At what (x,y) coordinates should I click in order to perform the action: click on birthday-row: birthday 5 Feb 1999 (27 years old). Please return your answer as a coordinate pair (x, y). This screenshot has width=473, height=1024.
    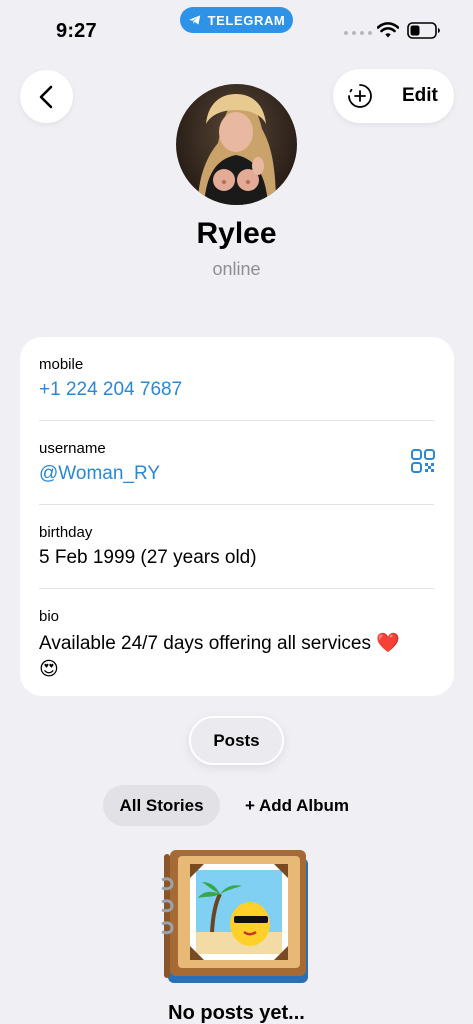
    Looking at the image, I should click on (246, 546).